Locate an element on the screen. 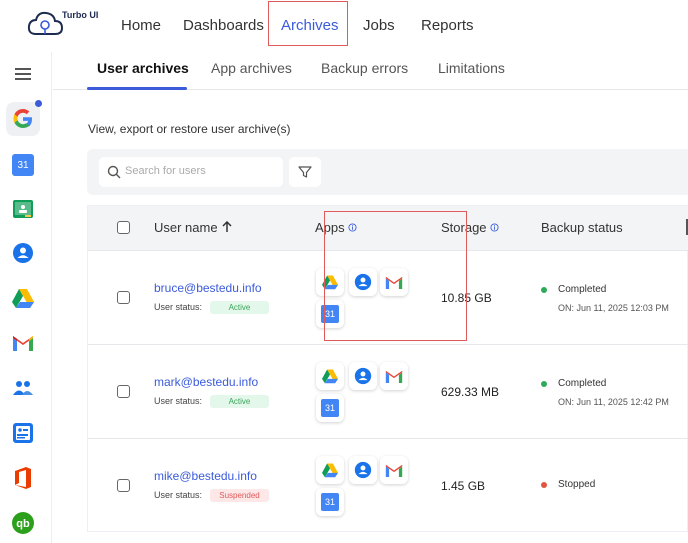 Image resolution: width=688 pixels, height=543 pixels. backup-status: Stopped is located at coordinates (577, 484).